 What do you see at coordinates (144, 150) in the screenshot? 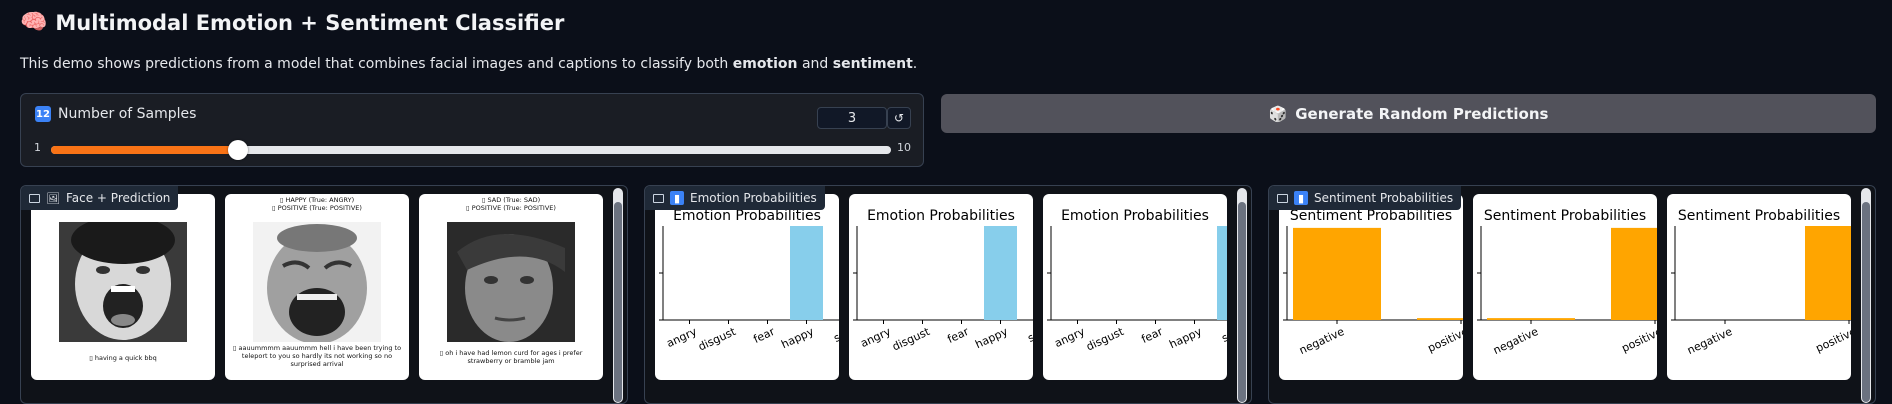
I see `slider-fill` at bounding box center [144, 150].